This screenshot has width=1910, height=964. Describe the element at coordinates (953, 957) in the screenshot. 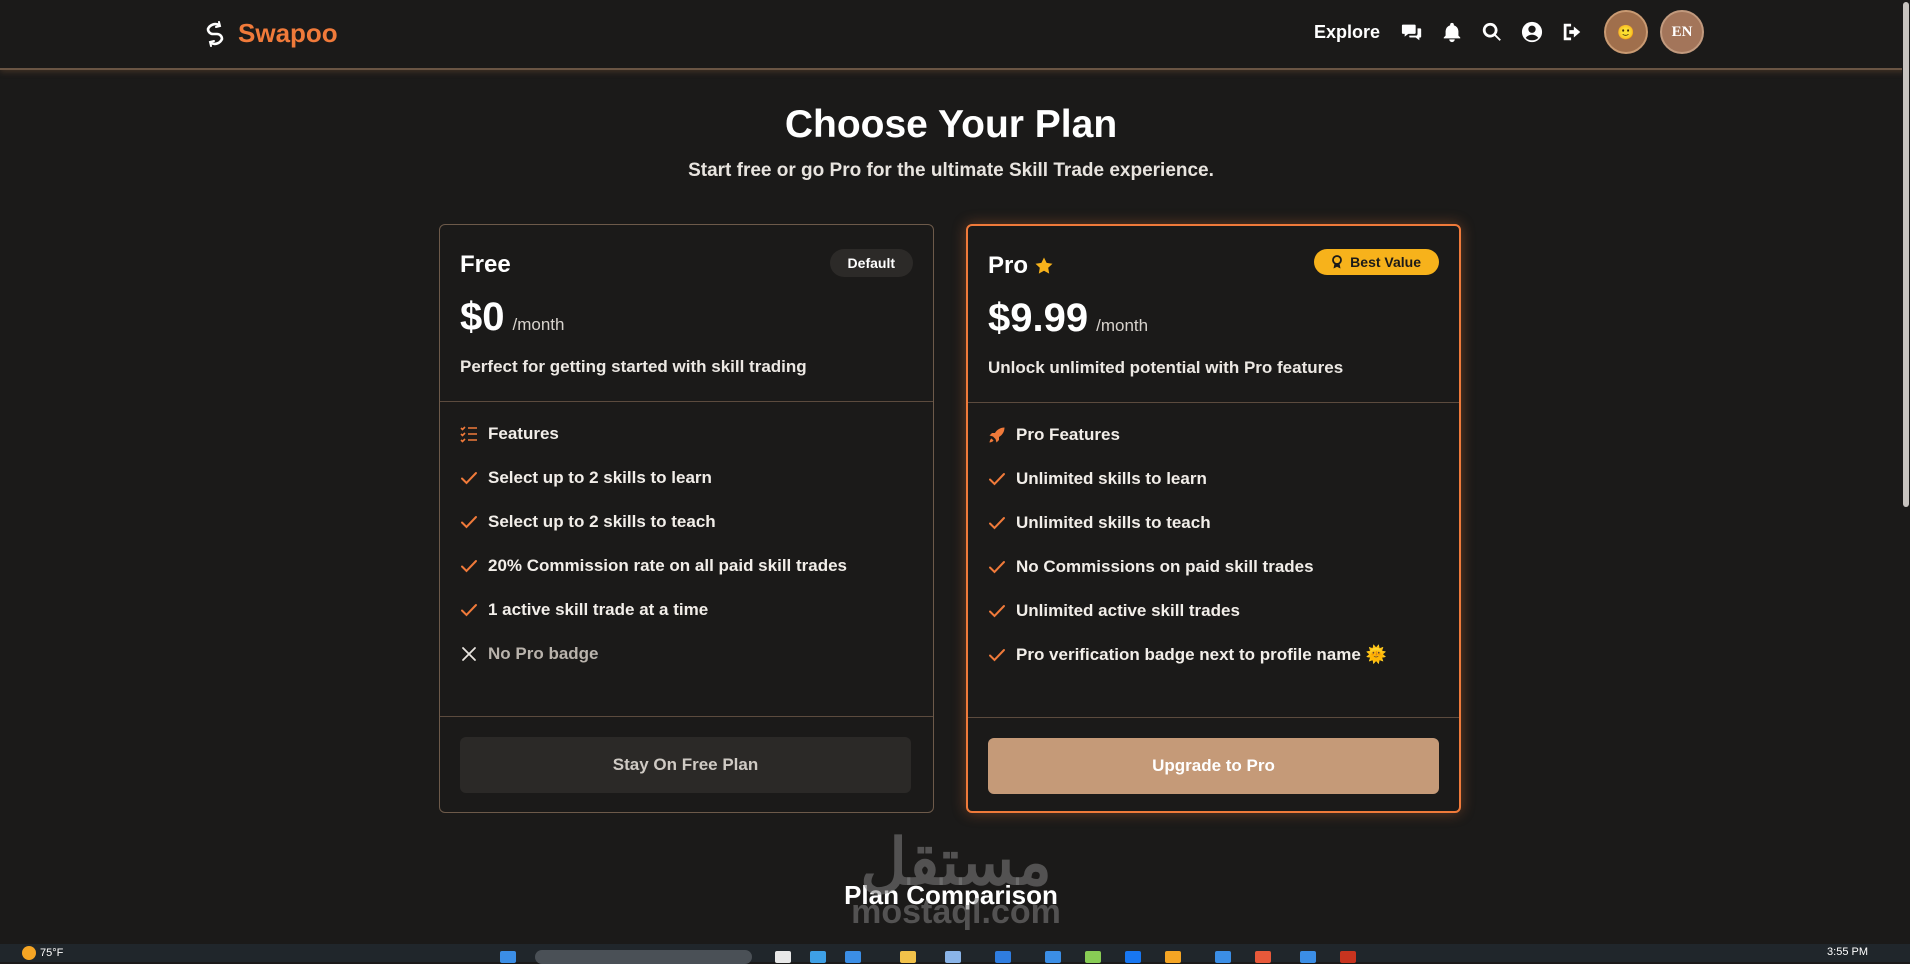

I see `mail-icon` at that location.